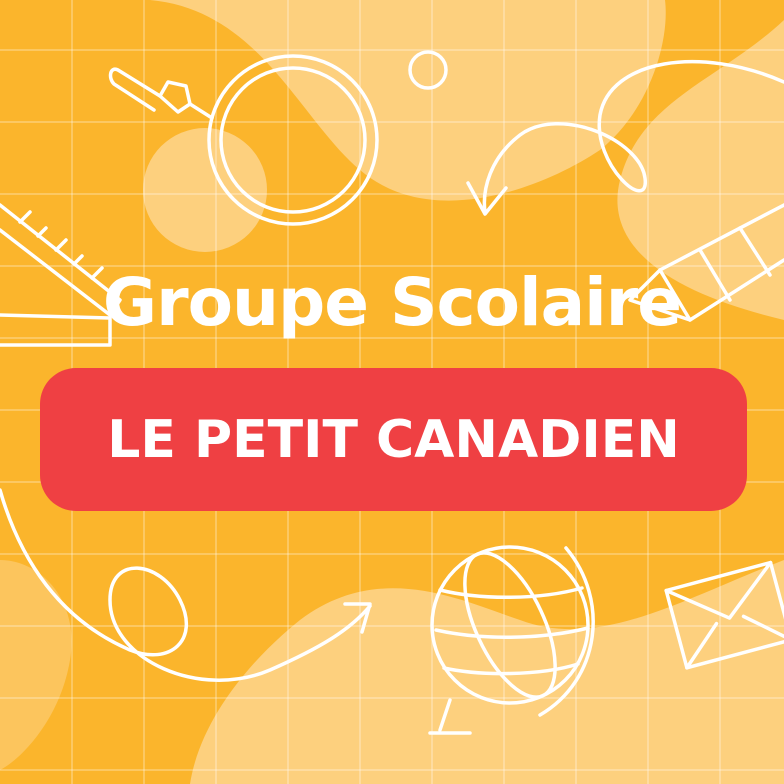 This screenshot has height=784, width=784. I want to click on school-name: LE PETIT CANADIEN, so click(393, 439).